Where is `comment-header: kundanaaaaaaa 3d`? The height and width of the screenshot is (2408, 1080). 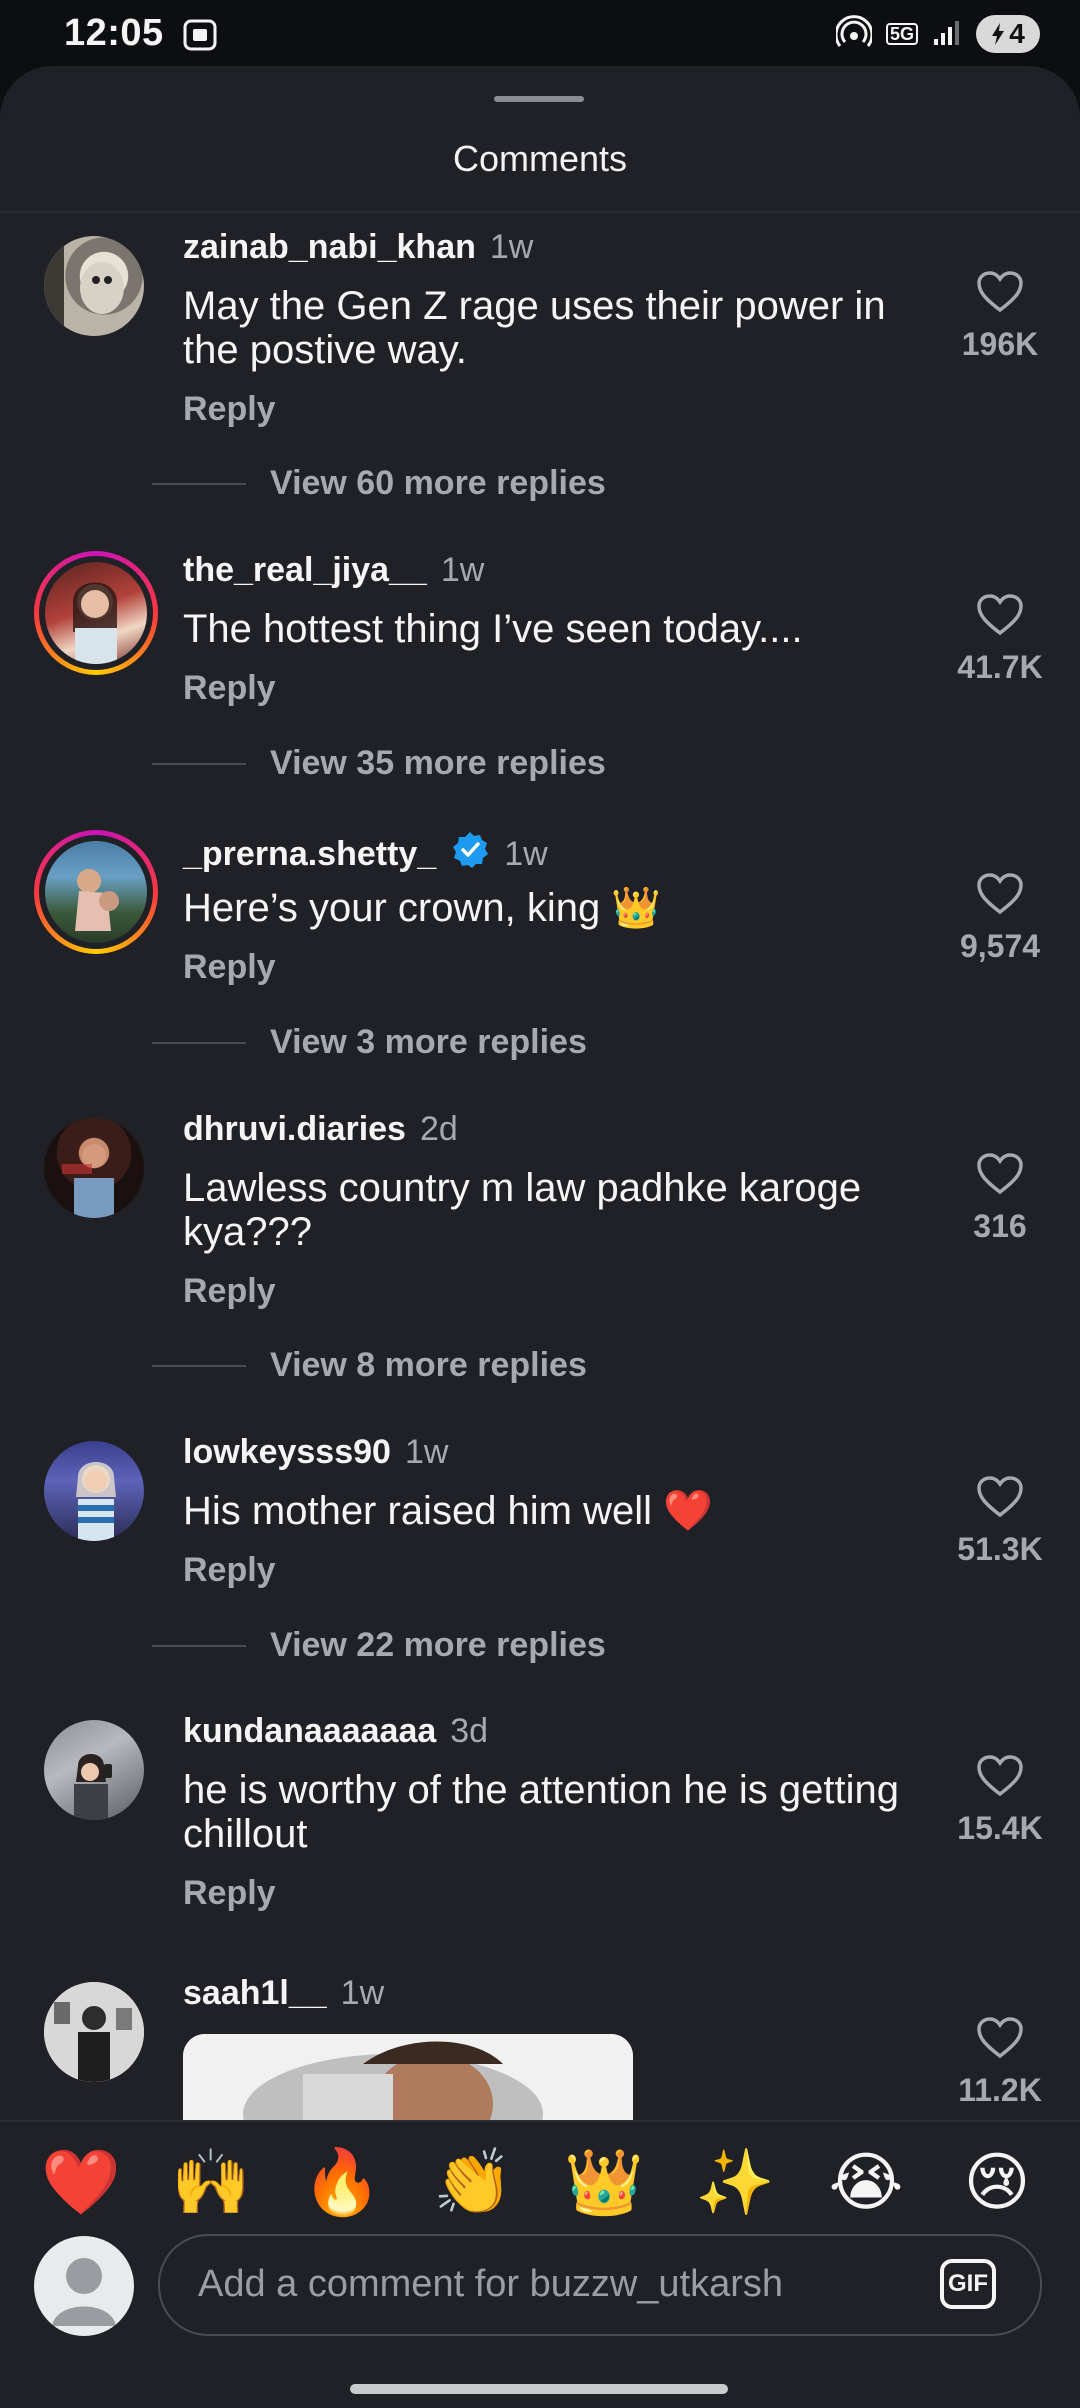
comment-header: kundanaaaaaaa 3d is located at coordinates (335, 1731).